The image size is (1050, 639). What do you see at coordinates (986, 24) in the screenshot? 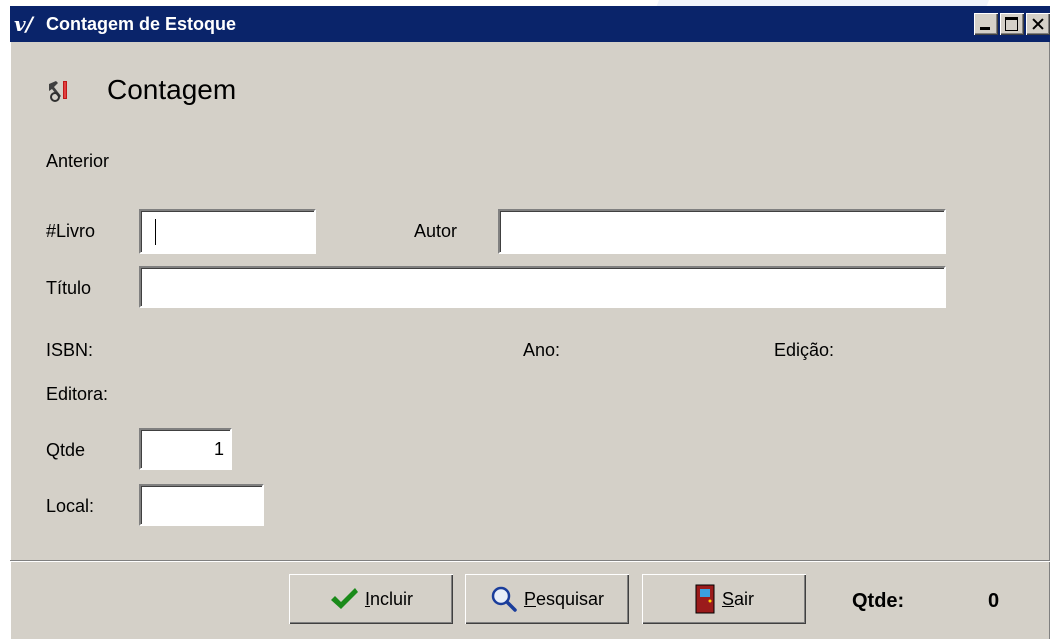
I see `minimize-button` at bounding box center [986, 24].